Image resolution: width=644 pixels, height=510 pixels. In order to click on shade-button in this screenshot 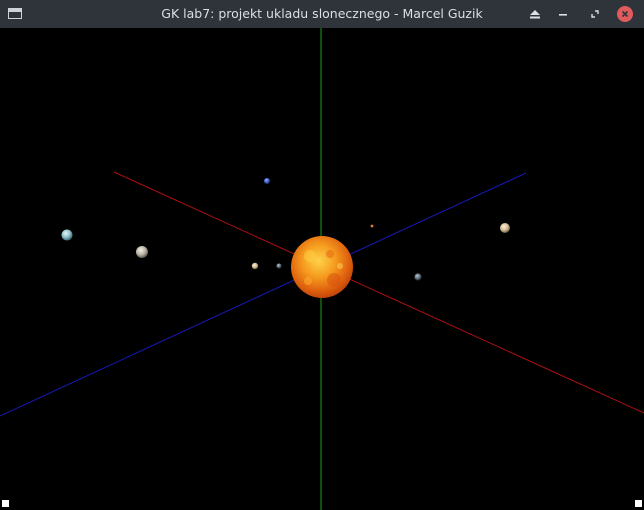, I will do `click(535, 14)`.